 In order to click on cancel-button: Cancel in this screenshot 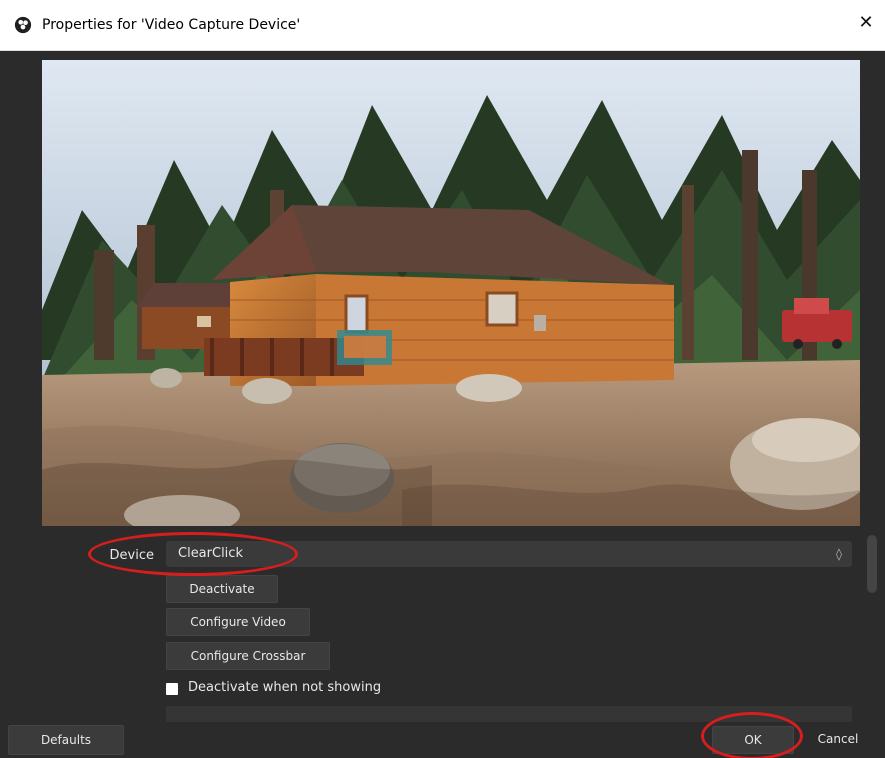, I will do `click(838, 739)`.